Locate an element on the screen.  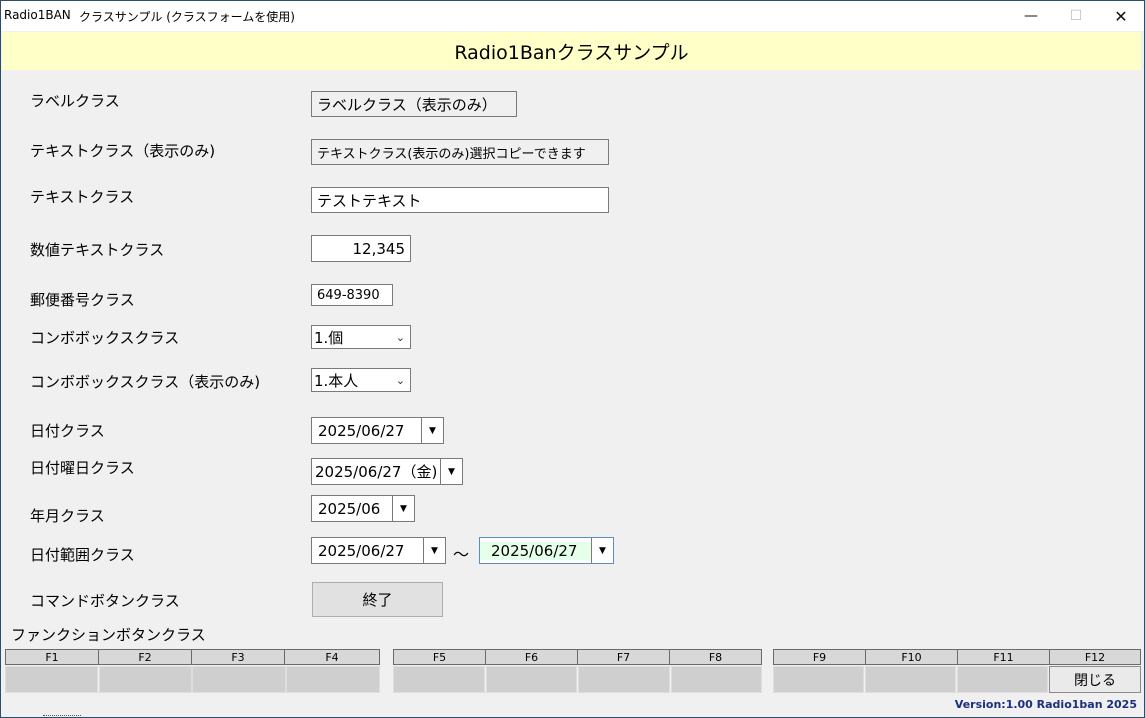
year-month-value: 2025/06 is located at coordinates (349, 508).